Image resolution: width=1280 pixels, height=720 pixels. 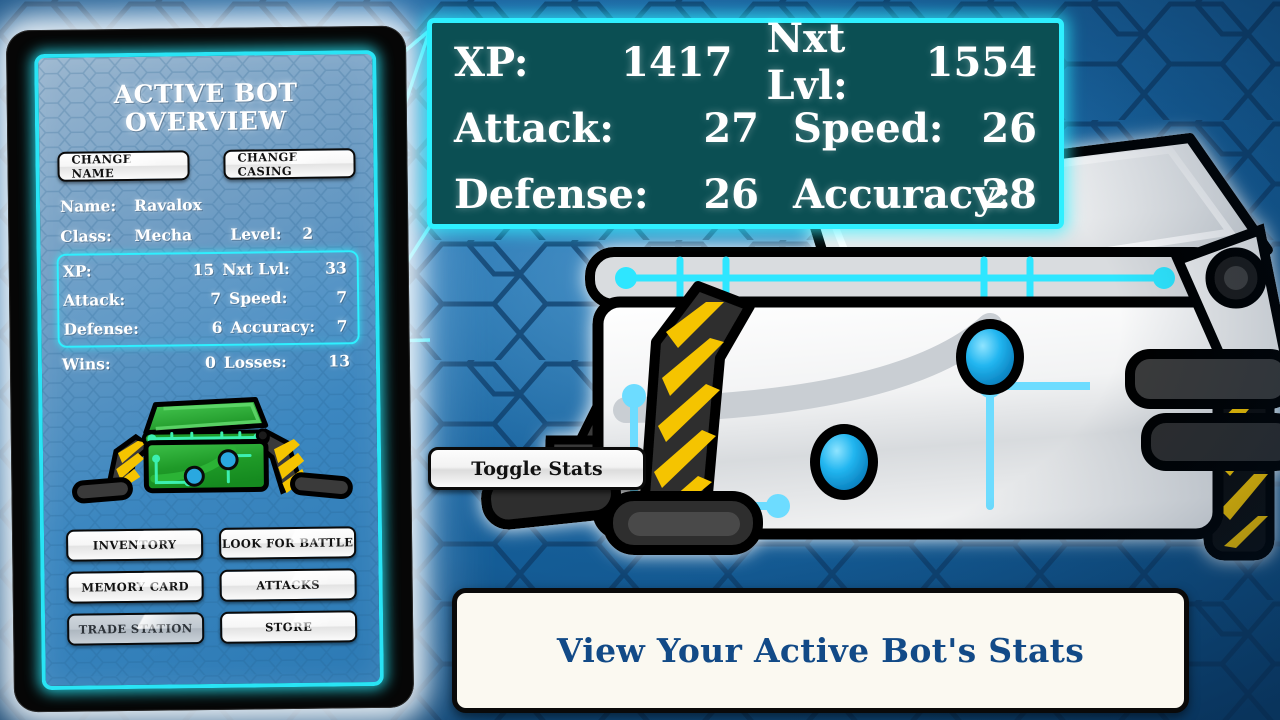 What do you see at coordinates (256, 234) in the screenshot?
I see `bot-level-label: Level:` at bounding box center [256, 234].